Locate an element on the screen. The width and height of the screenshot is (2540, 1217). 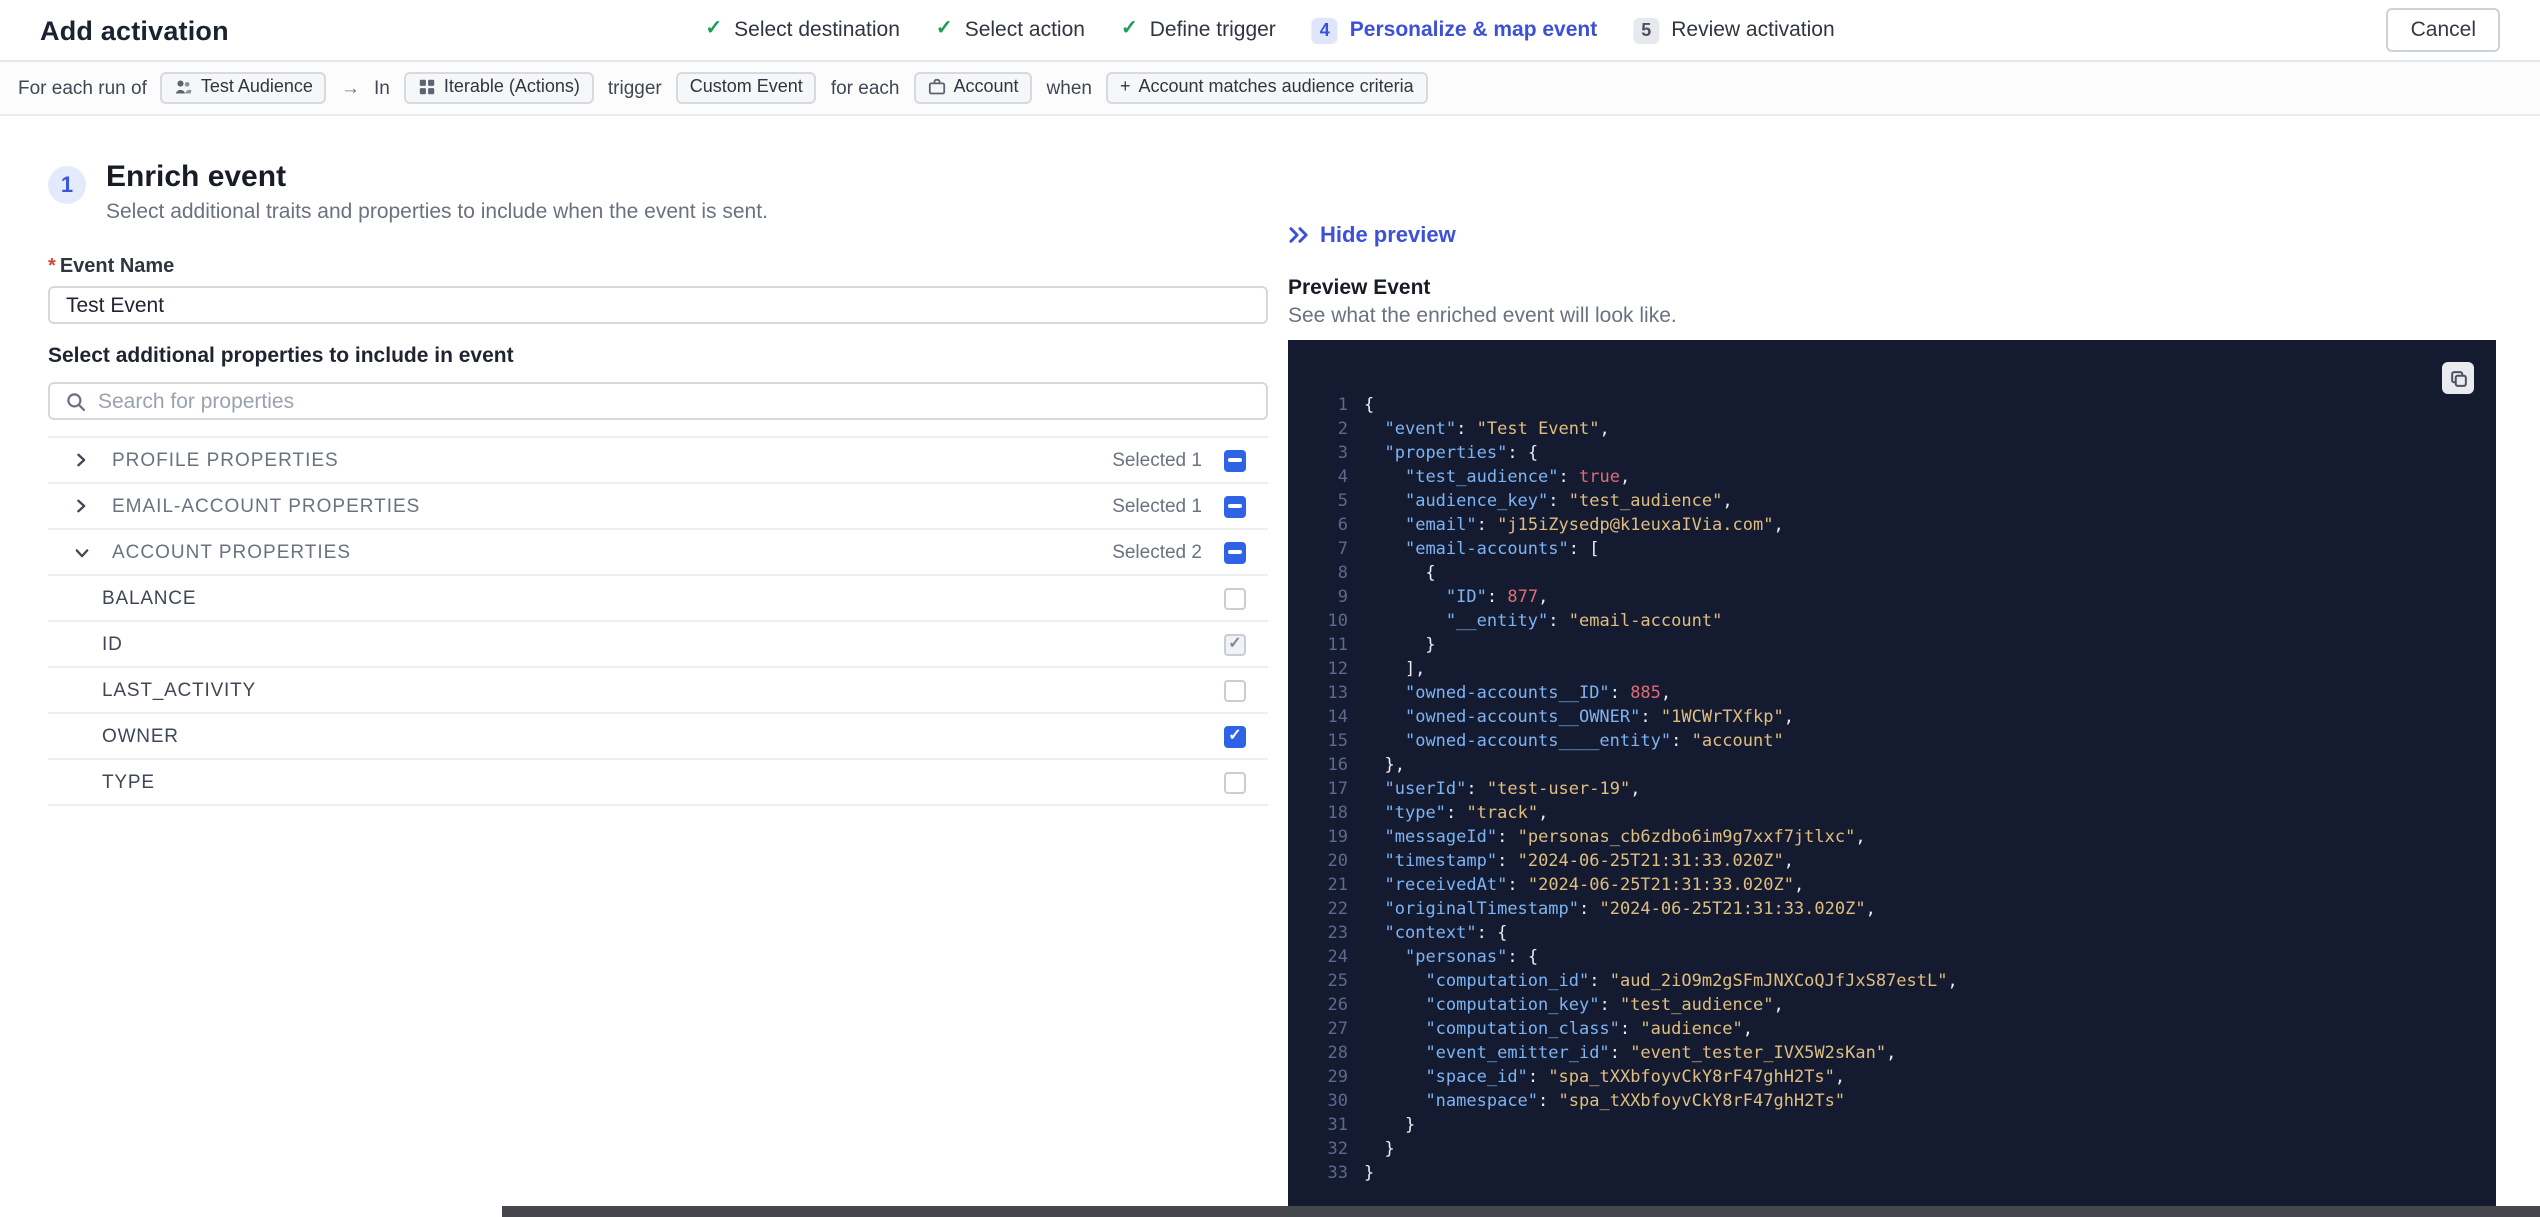
criteria-pill-label: Account matches audience criteria is located at coordinates (1276, 86).